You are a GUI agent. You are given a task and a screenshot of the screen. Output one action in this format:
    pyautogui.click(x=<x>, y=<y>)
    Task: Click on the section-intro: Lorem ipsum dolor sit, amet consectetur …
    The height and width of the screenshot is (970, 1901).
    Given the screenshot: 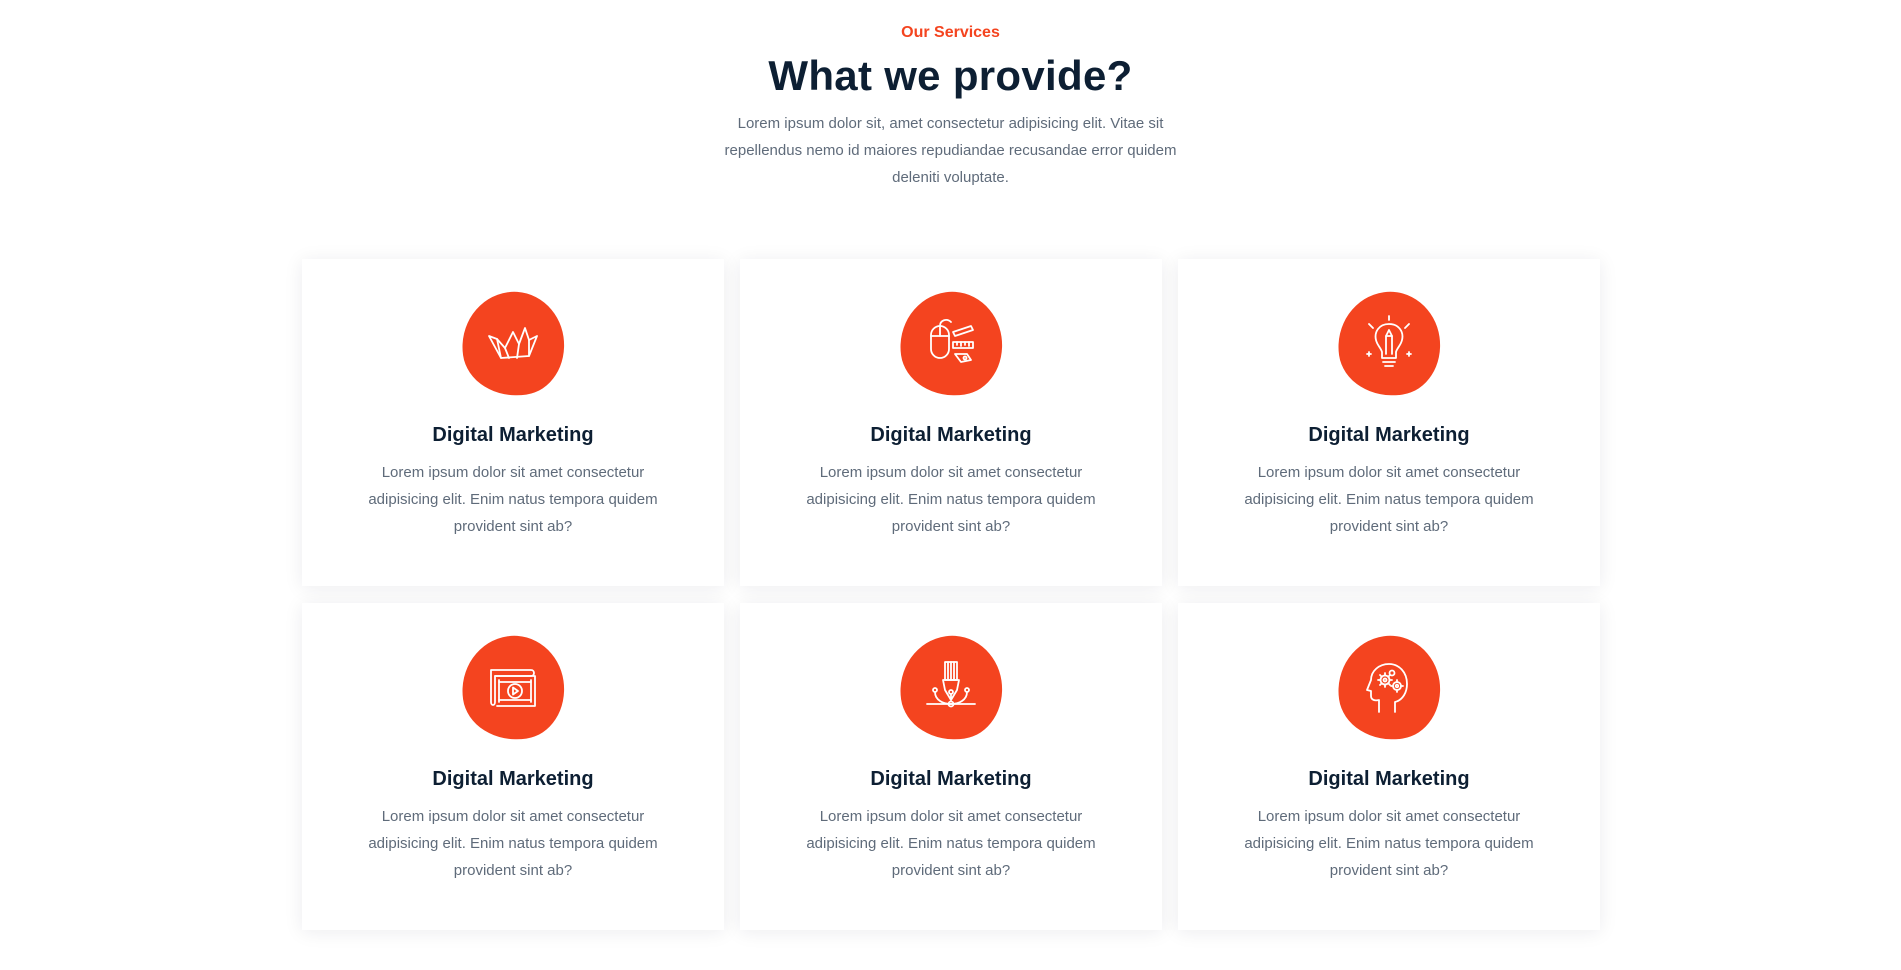 What is the action you would take?
    pyautogui.click(x=950, y=150)
    